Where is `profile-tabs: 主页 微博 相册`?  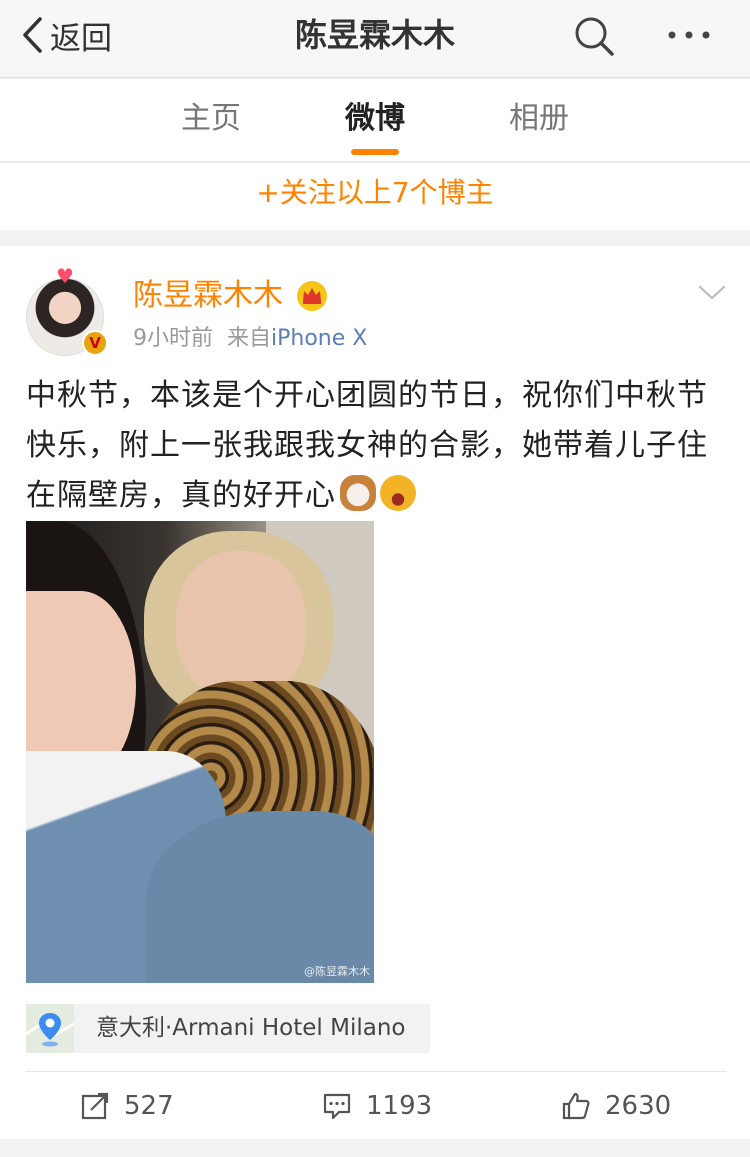
profile-tabs: 主页 微博 相册 is located at coordinates (375, 120).